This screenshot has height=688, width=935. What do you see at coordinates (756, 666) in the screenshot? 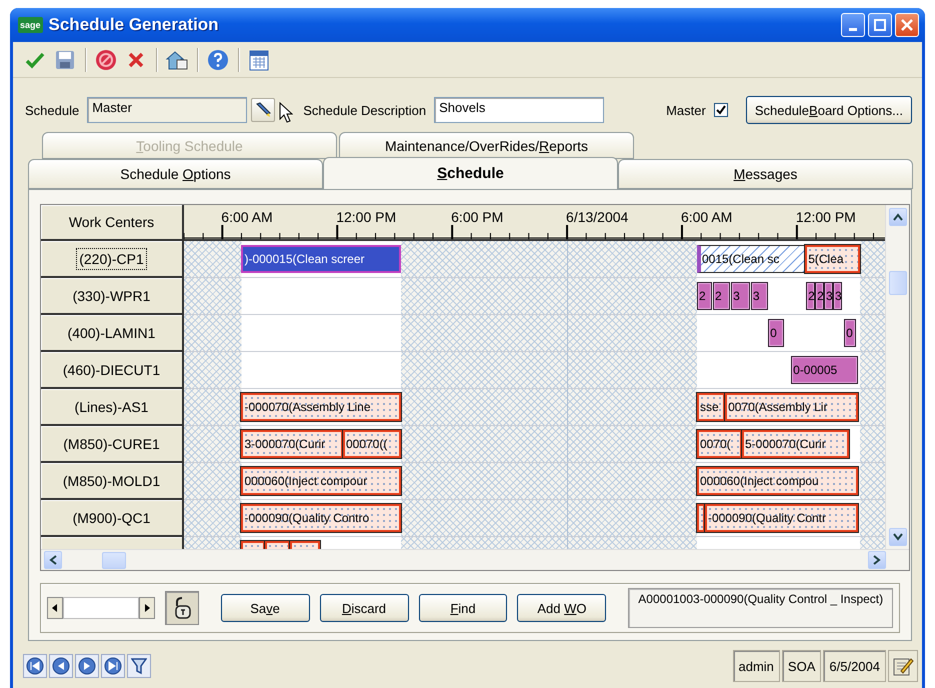
I see `status-field: admin` at bounding box center [756, 666].